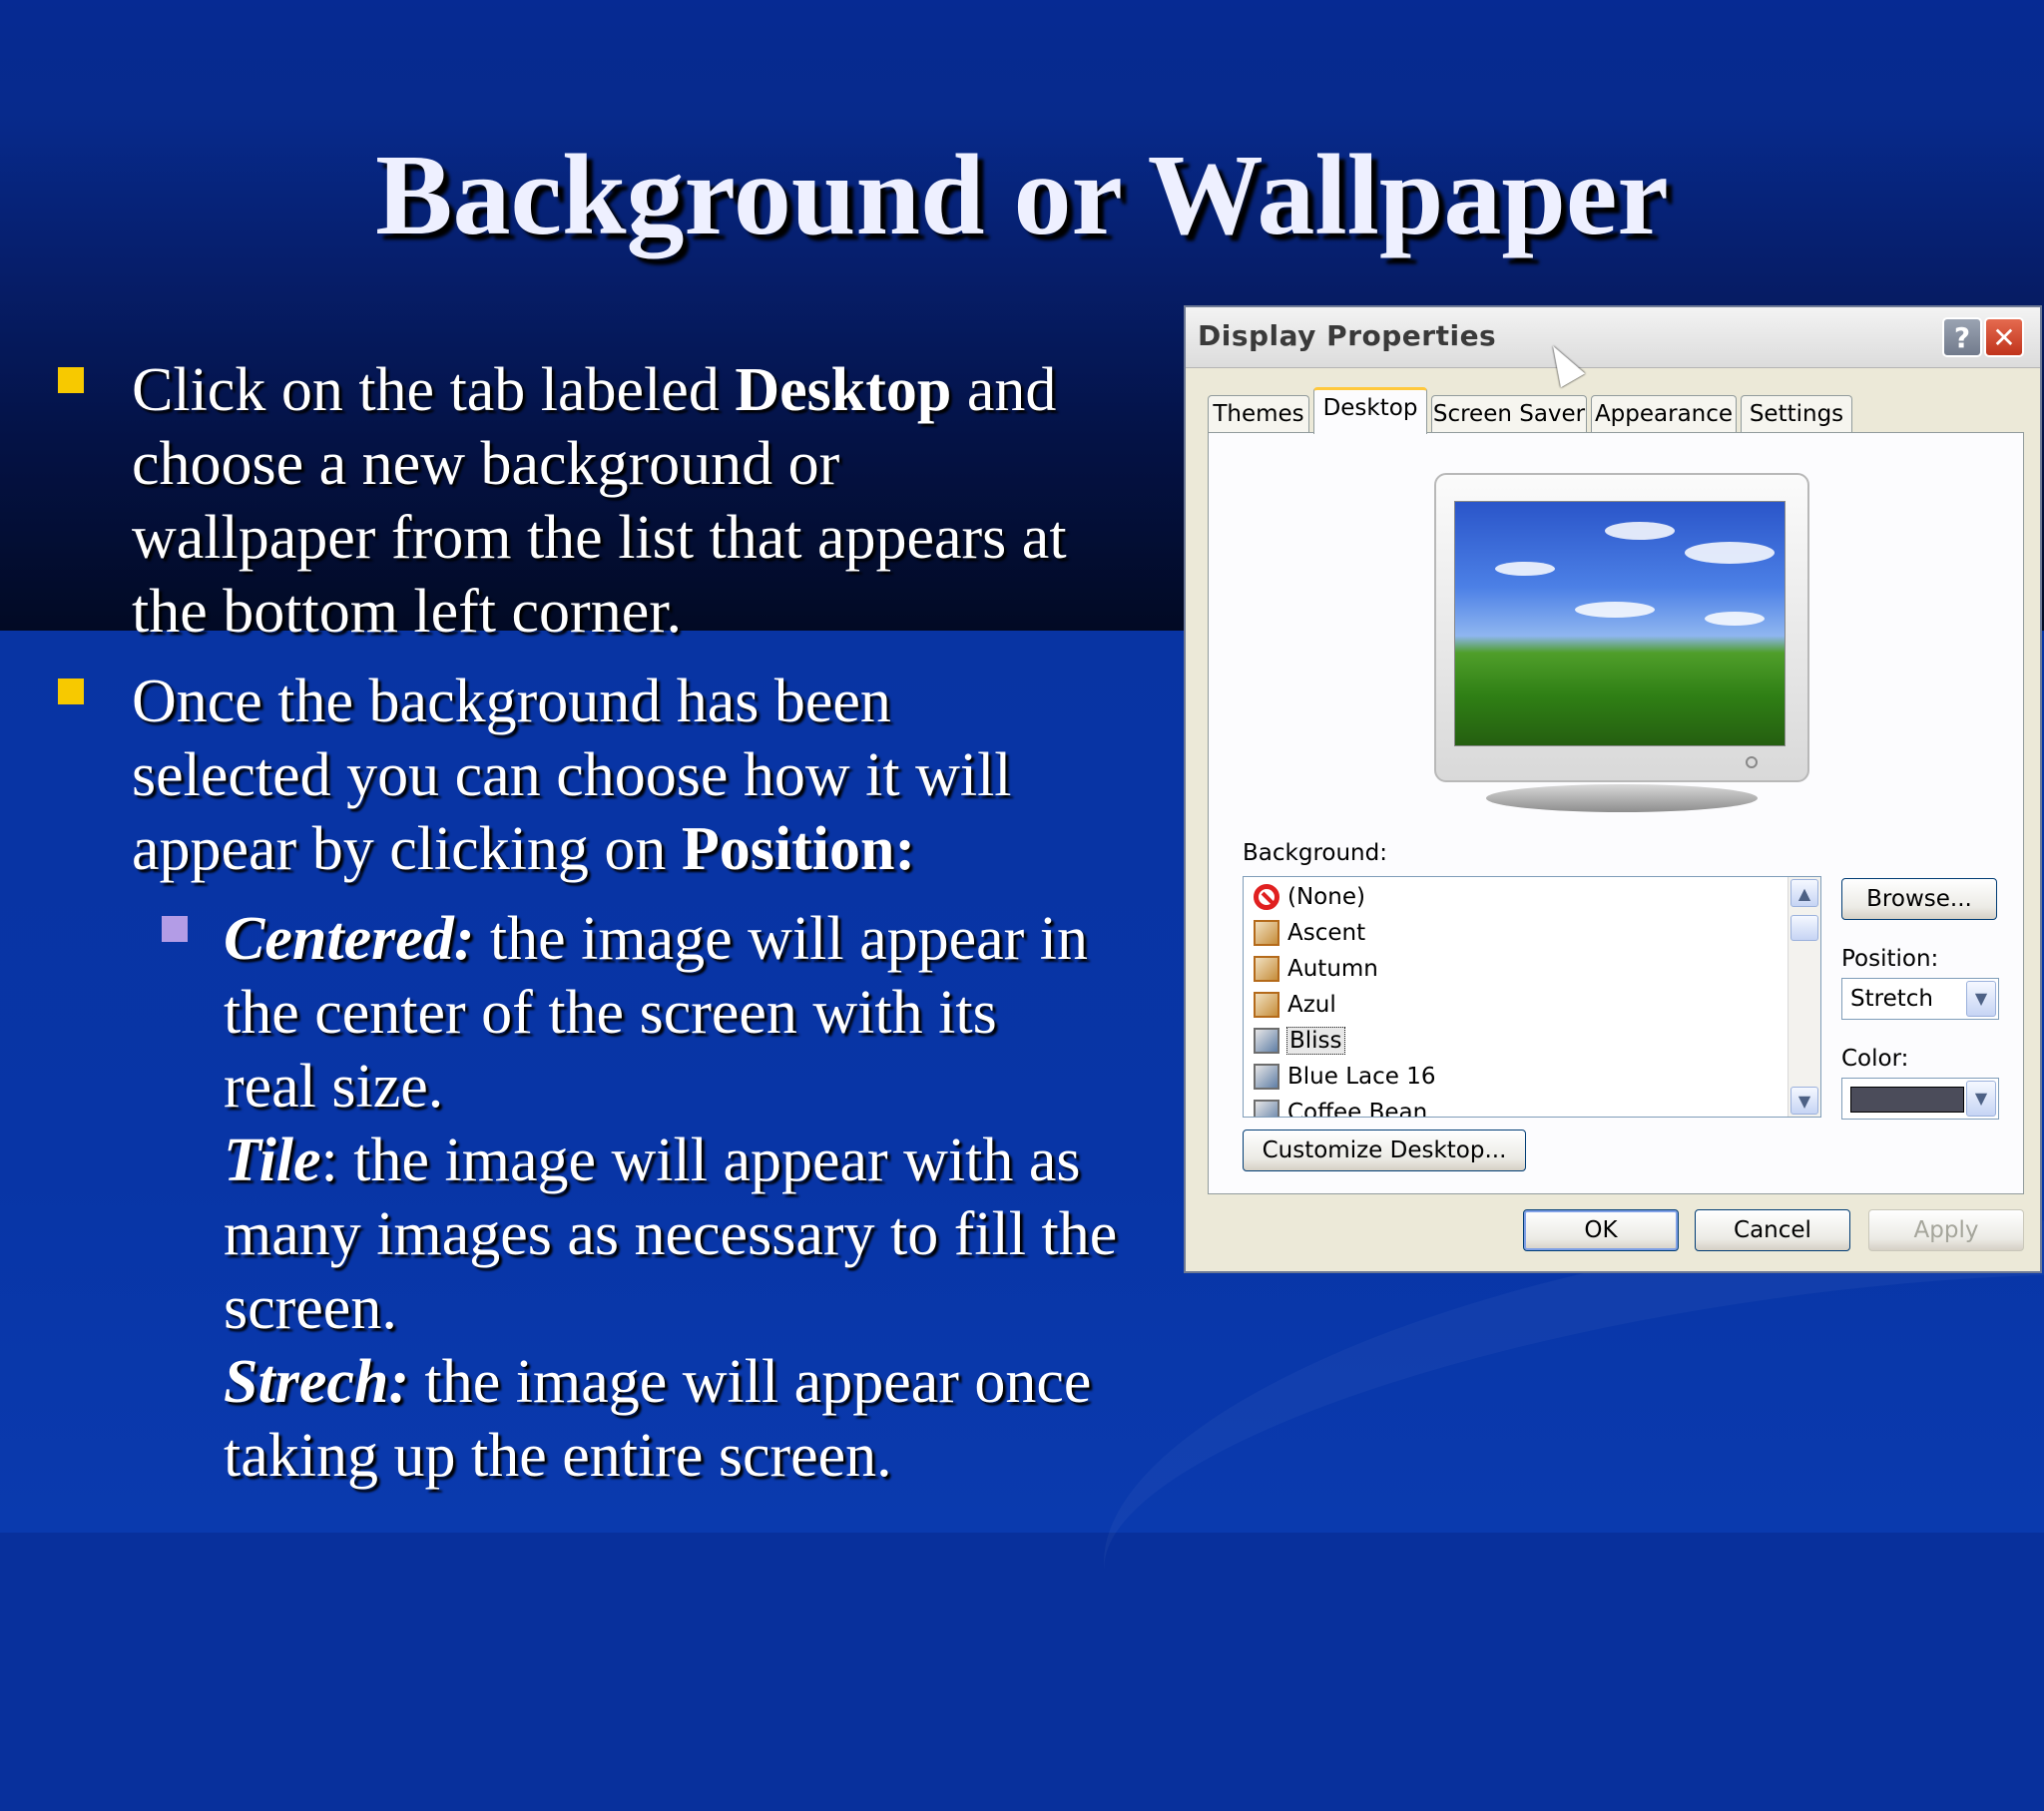 Image resolution: width=2044 pixels, height=1811 pixels. I want to click on position-select: Stretch ▼, so click(1920, 999).